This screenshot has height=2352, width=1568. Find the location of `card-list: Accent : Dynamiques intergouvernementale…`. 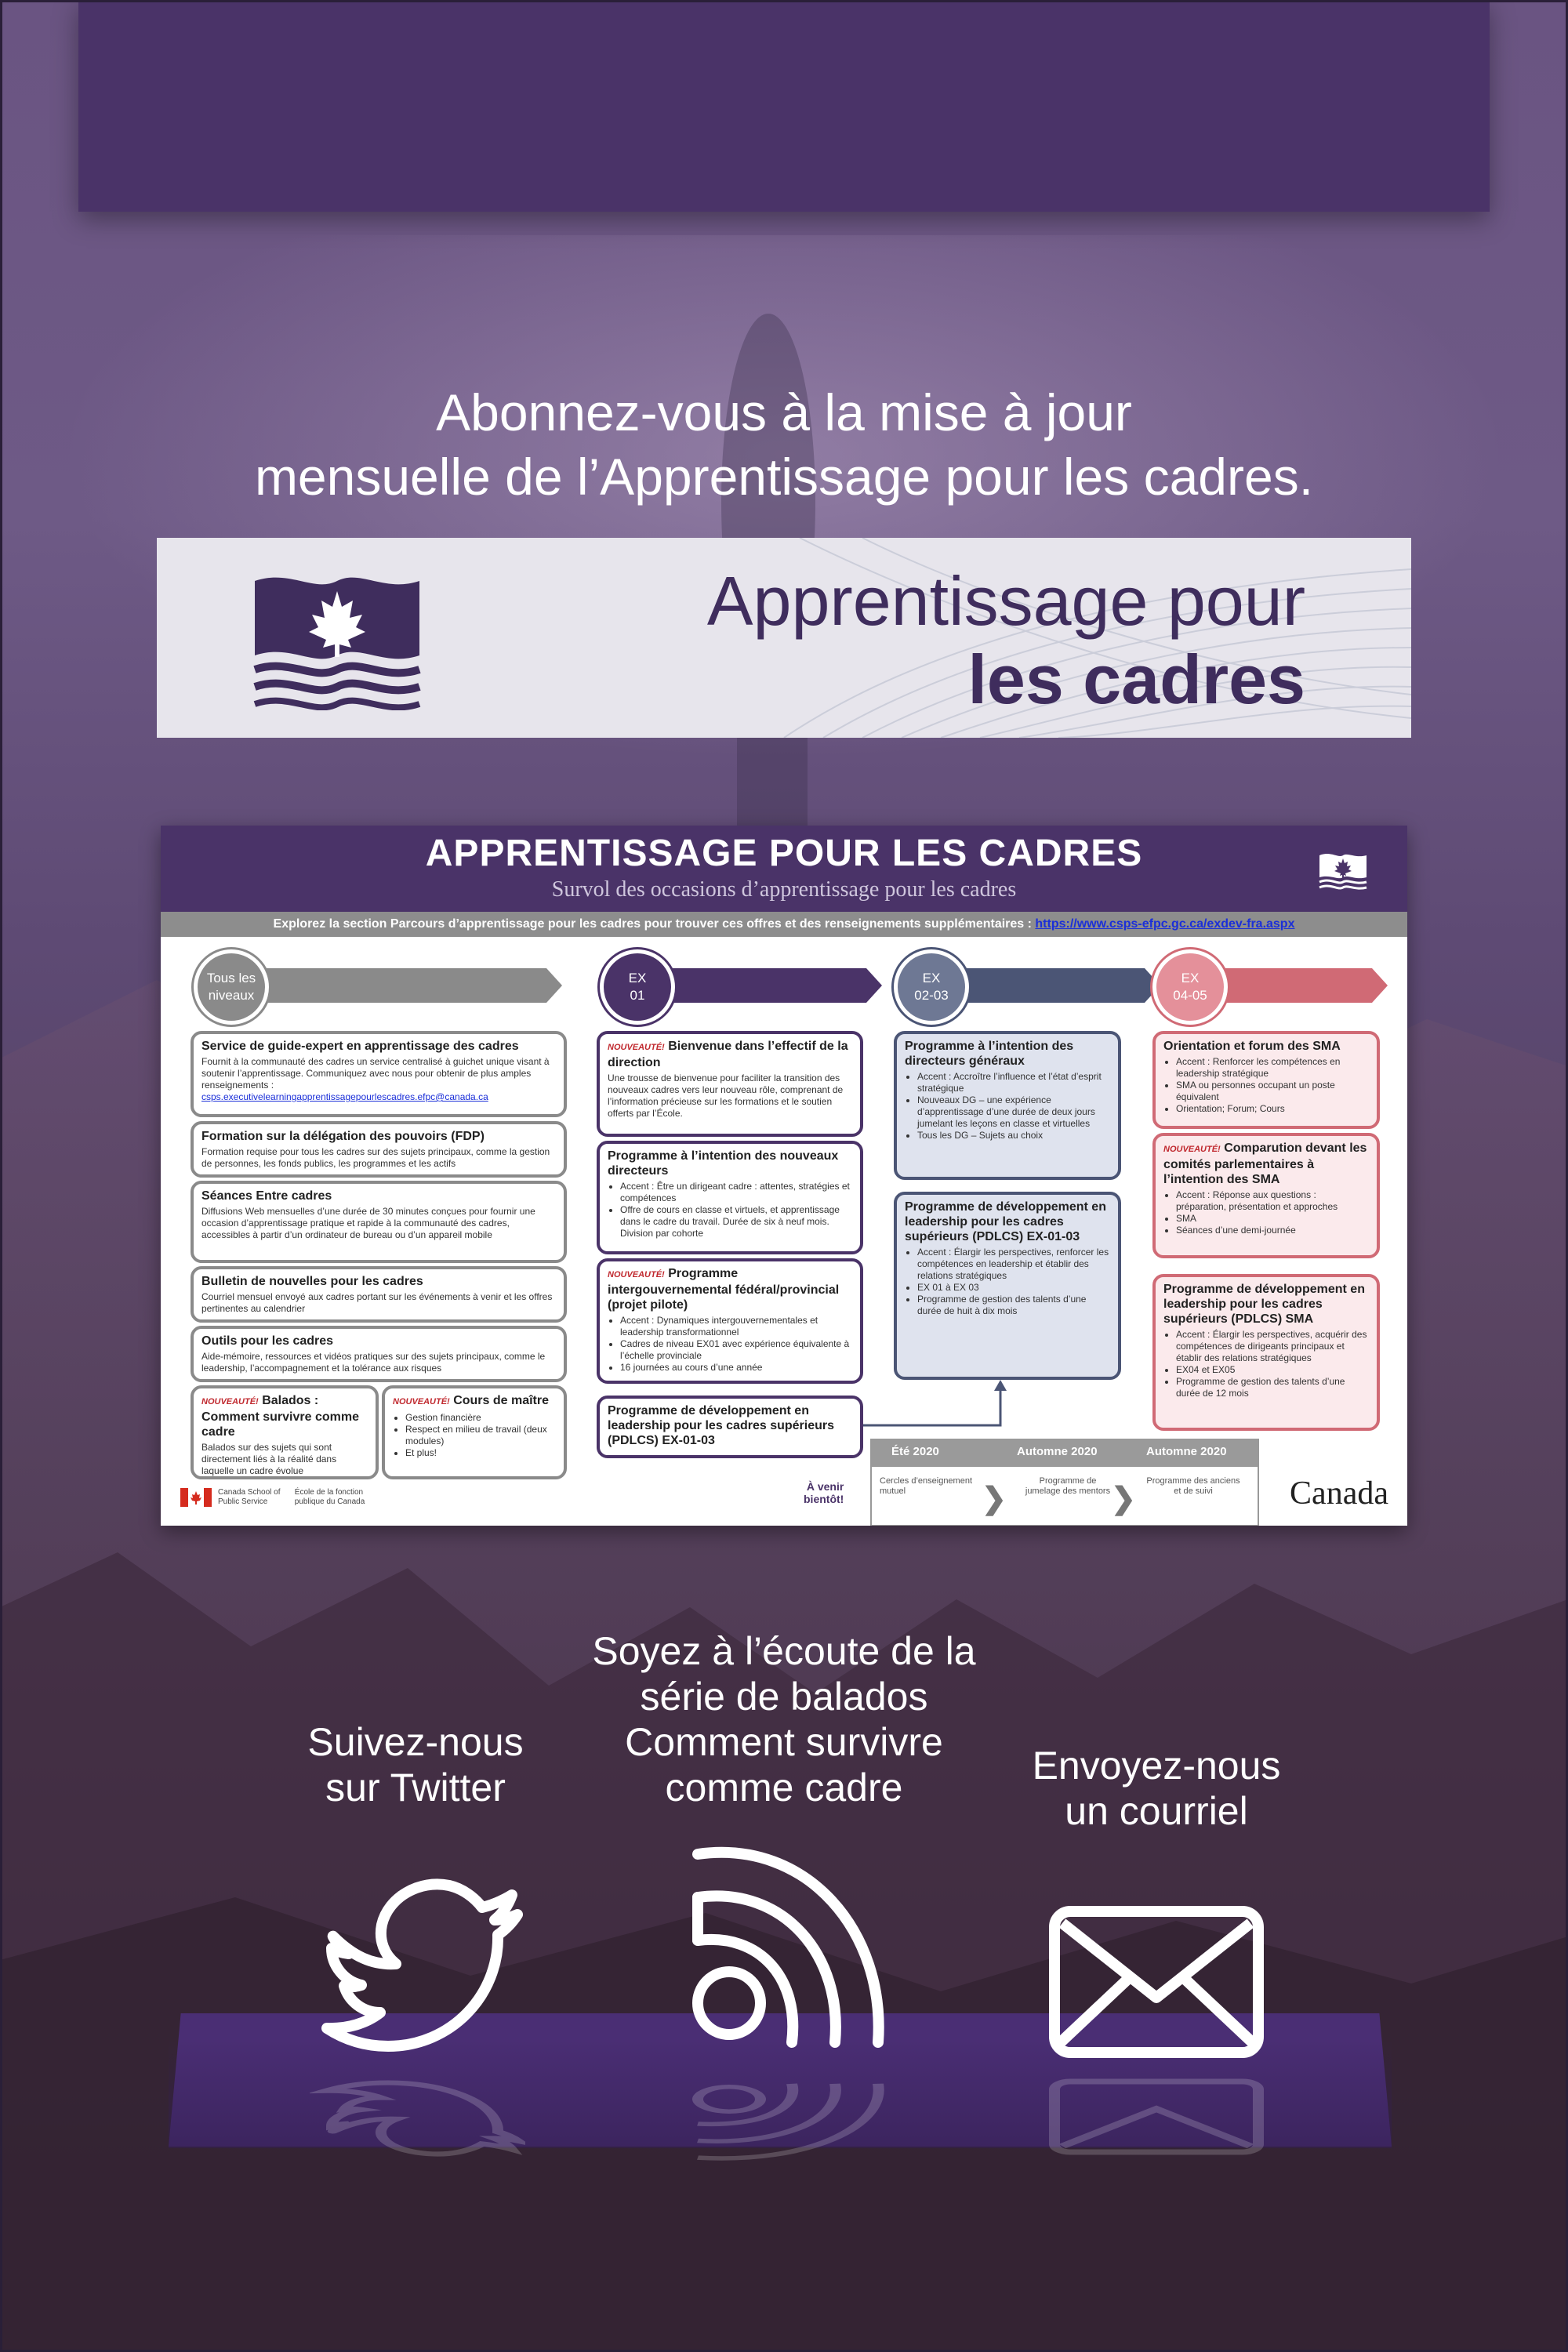

card-list: Accent : Dynamiques intergouvernementale… is located at coordinates (730, 1344).